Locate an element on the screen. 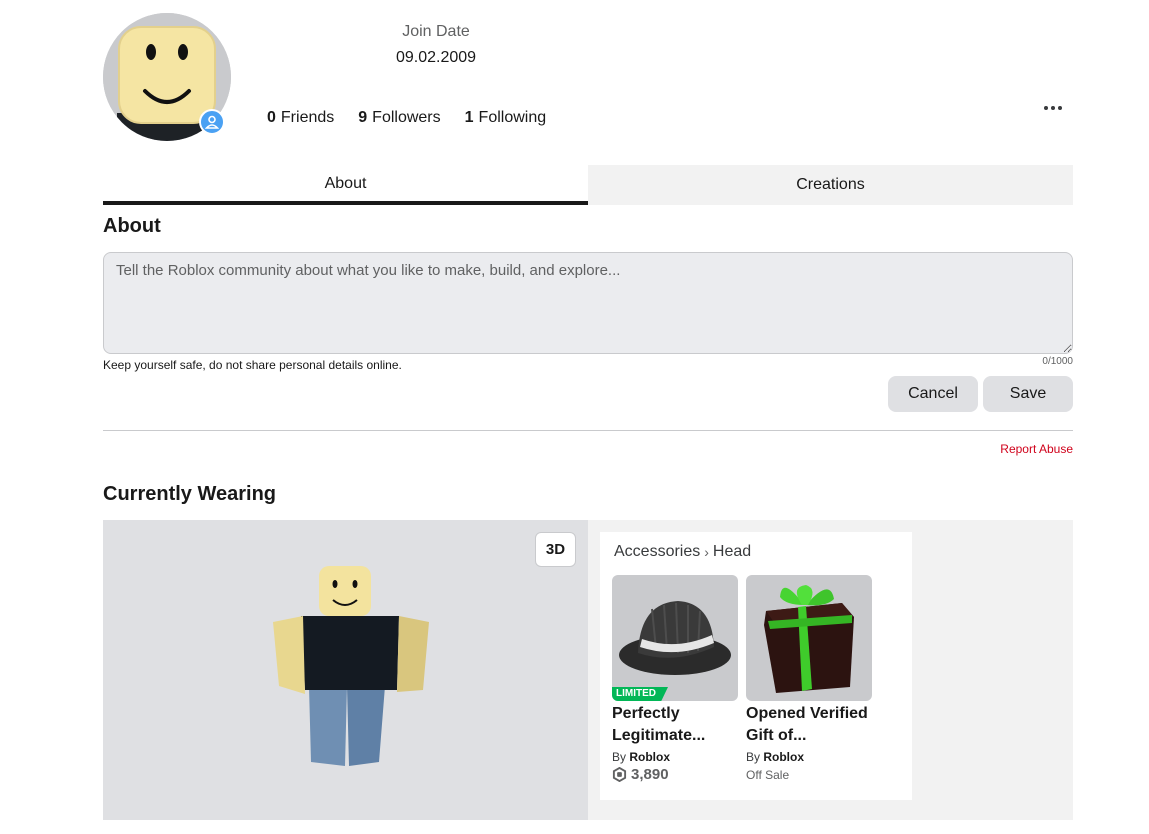 Image resolution: width=1149 pixels, height=834 pixels. profile-stats: 0 Friends 9 Followers 1 Following is located at coordinates (406, 118).